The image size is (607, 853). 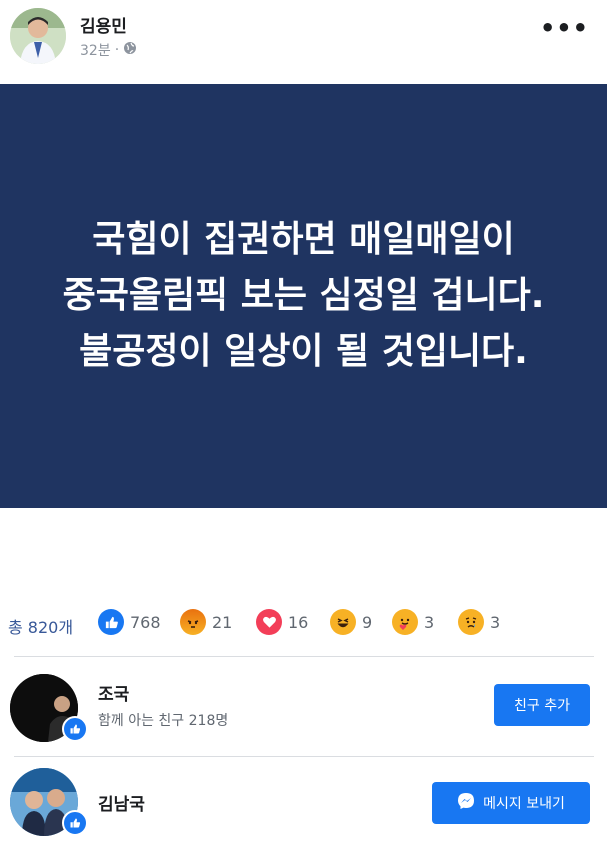 I want to click on care-count: 3, so click(x=429, y=622).